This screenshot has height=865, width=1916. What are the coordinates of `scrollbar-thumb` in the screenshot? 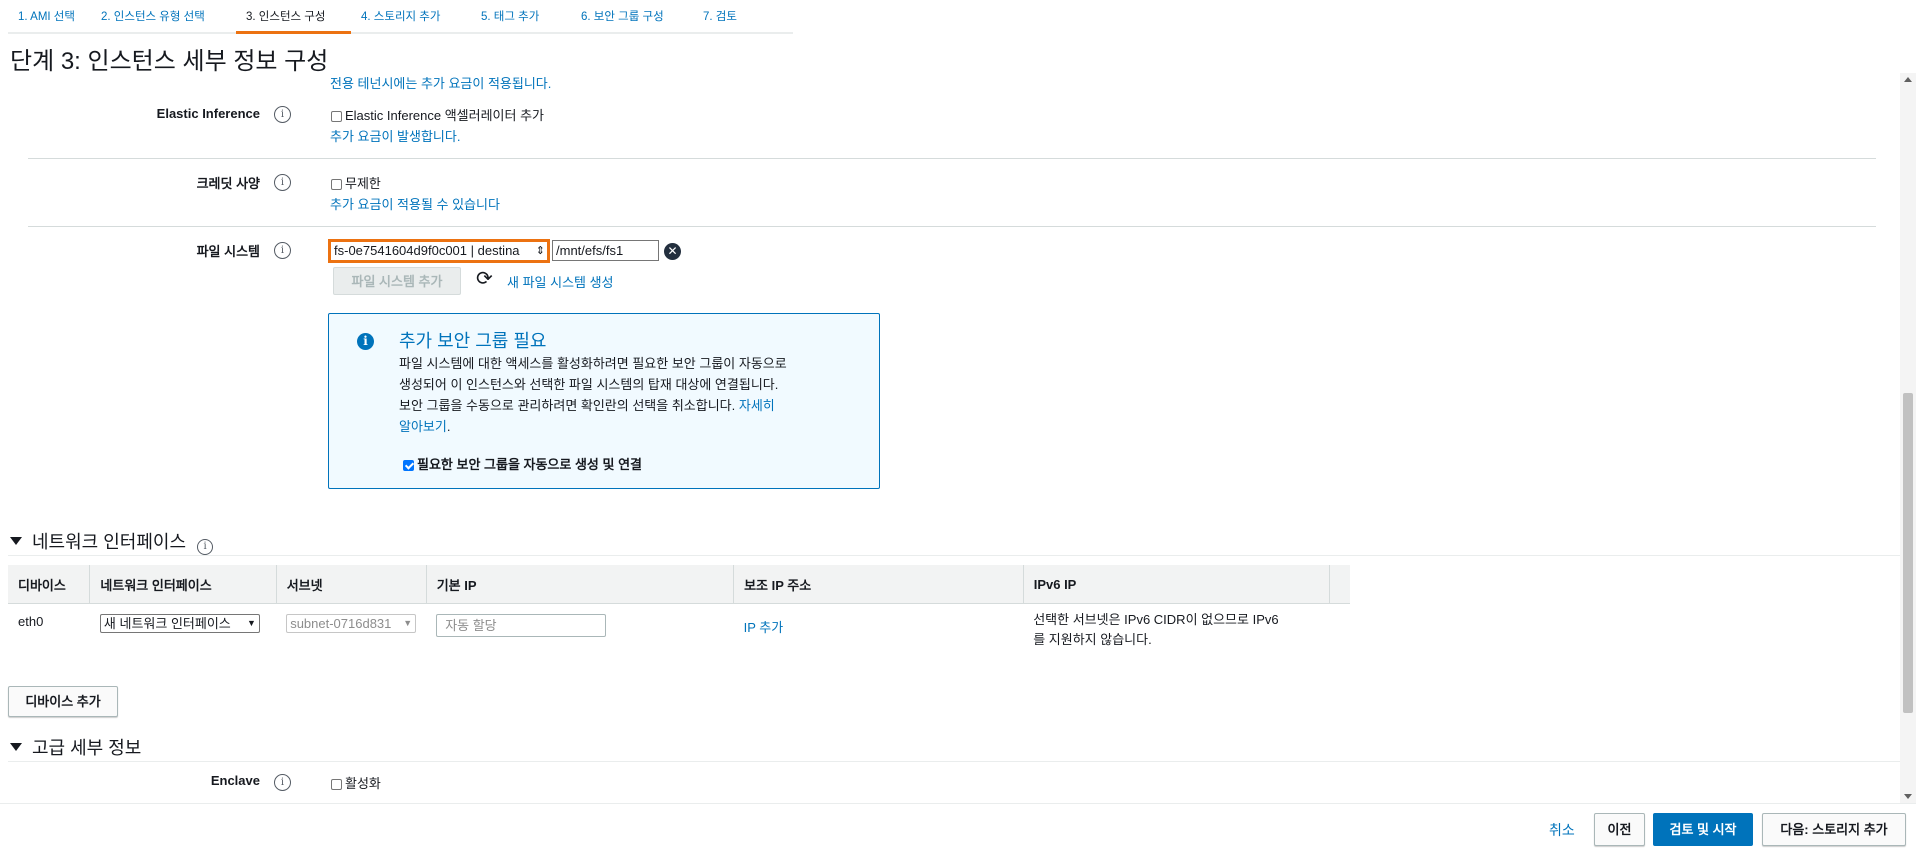 It's located at (1908, 553).